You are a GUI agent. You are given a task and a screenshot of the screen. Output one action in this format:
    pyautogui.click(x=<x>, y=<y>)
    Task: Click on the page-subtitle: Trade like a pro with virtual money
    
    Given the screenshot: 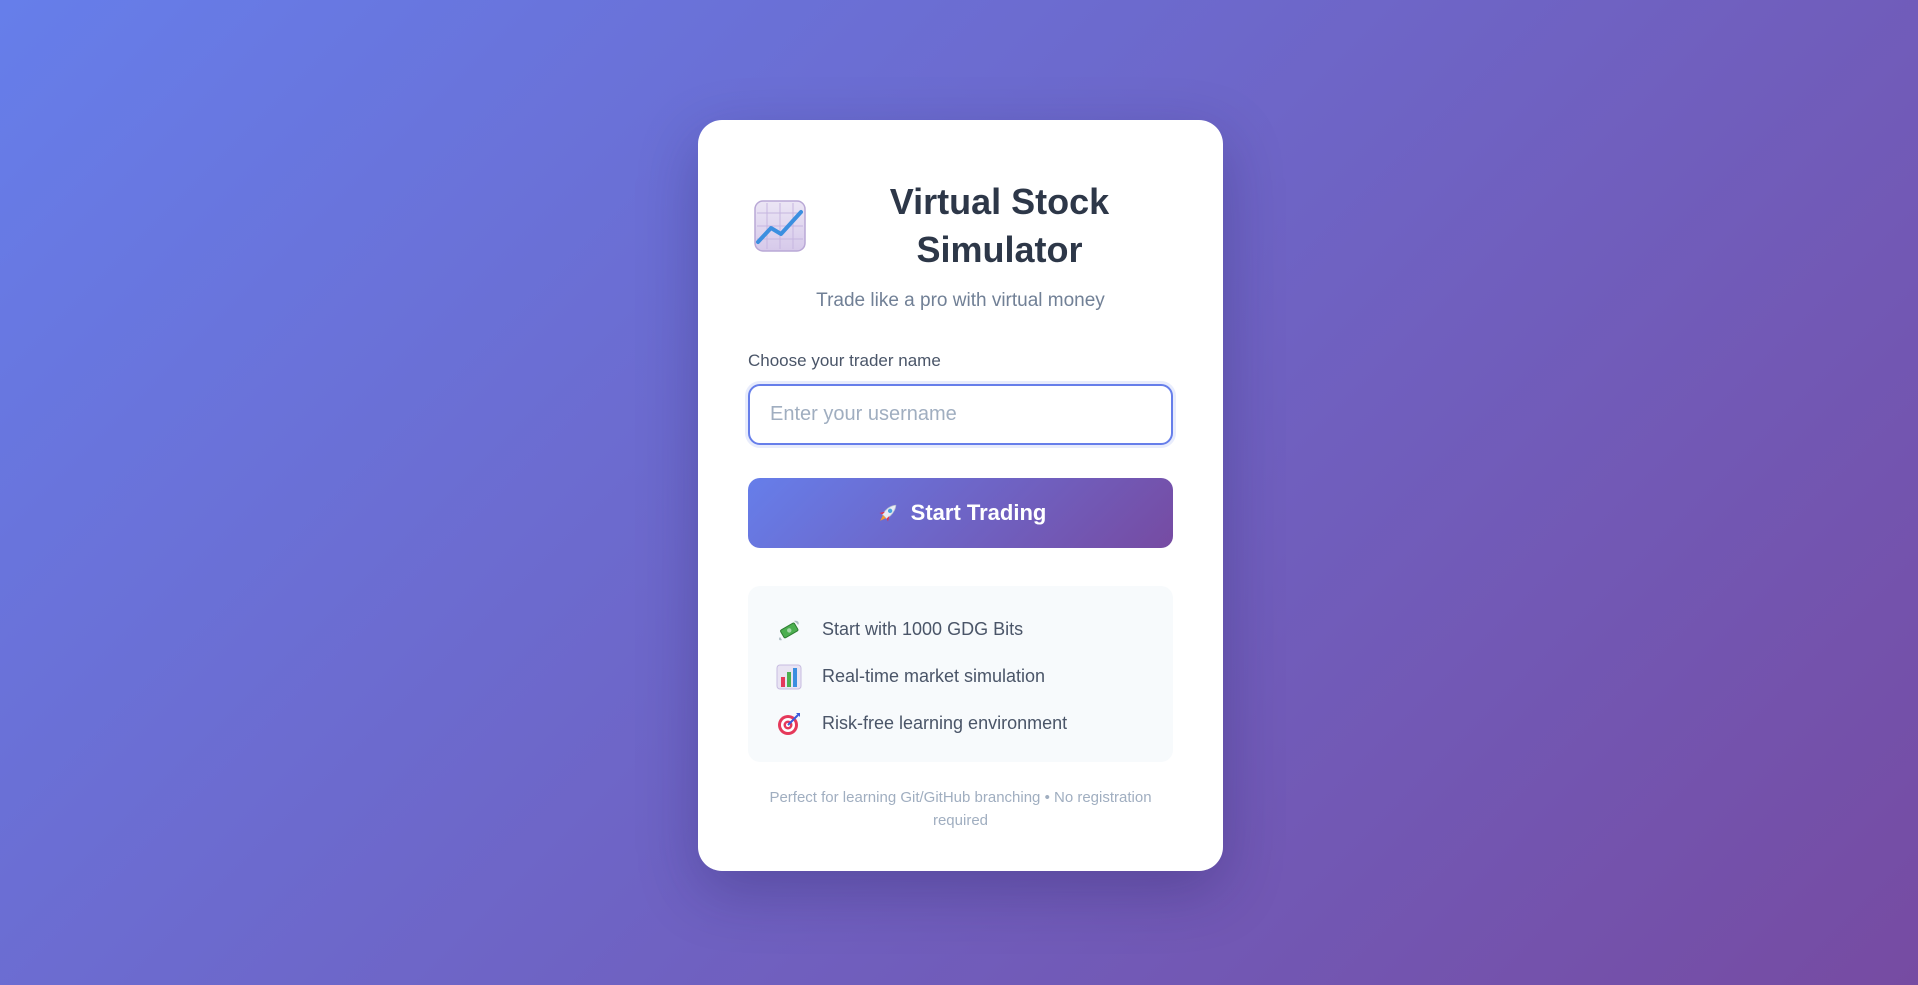 What is the action you would take?
    pyautogui.click(x=960, y=300)
    